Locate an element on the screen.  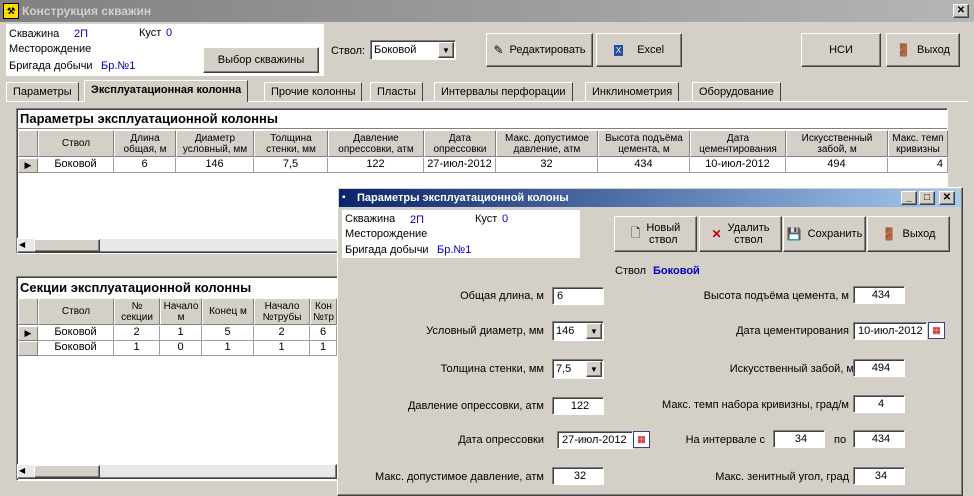
cement-height-input: 434 is located at coordinates (879, 295).